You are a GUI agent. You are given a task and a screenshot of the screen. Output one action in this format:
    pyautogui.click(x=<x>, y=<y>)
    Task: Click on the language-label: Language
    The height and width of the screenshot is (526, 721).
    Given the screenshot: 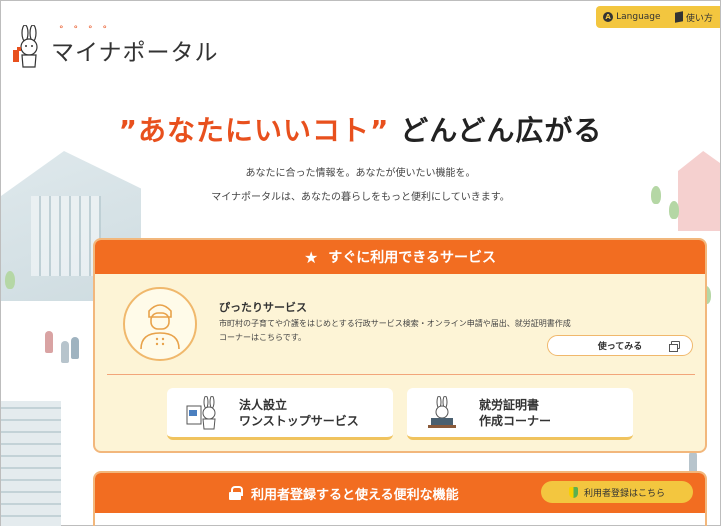 What is the action you would take?
    pyautogui.click(x=638, y=17)
    